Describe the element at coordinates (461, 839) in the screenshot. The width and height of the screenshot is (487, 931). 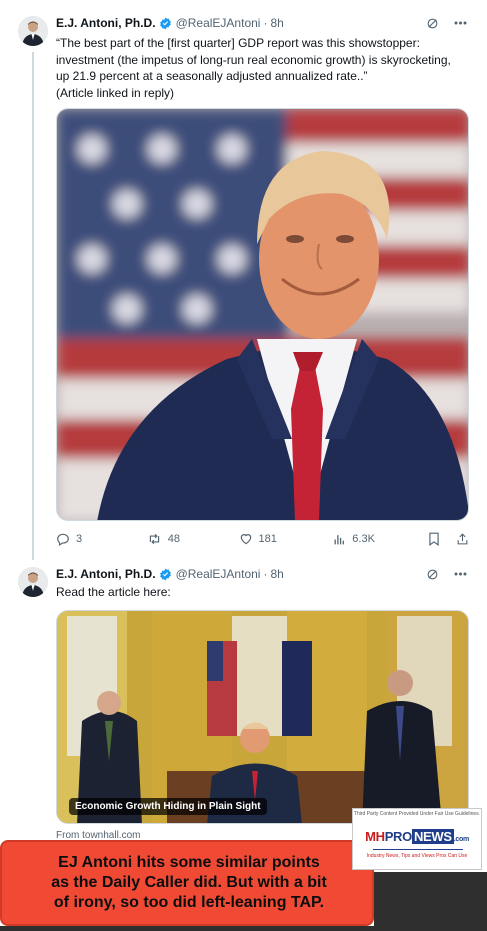
I see `logo-com: .com` at that location.